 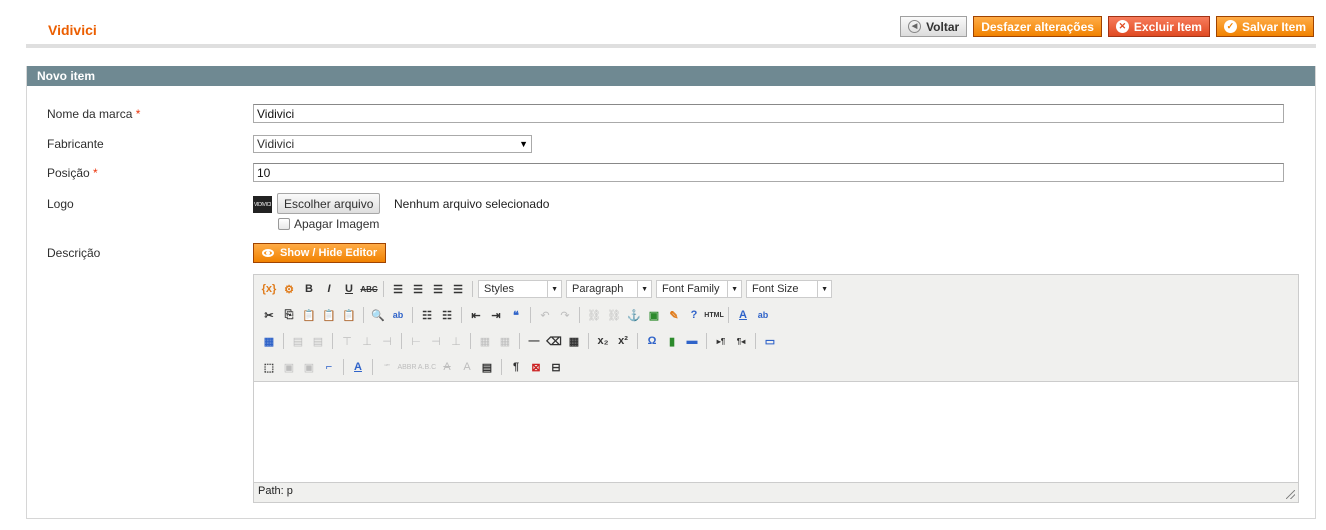 What do you see at coordinates (447, 367) in the screenshot?
I see `deletion-icon: A` at bounding box center [447, 367].